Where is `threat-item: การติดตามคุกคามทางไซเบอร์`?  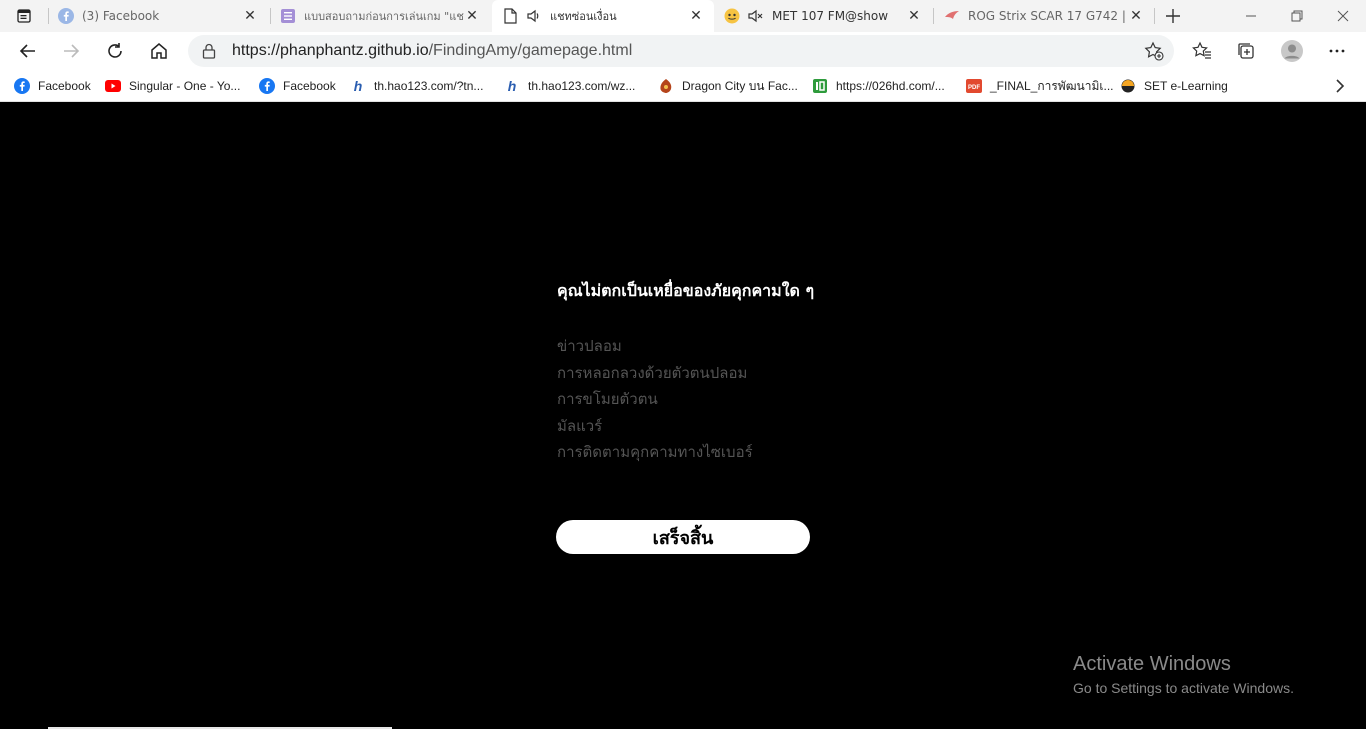
threat-item: การติดตามคุกคามทางไซเบอร์ is located at coordinates (655, 452).